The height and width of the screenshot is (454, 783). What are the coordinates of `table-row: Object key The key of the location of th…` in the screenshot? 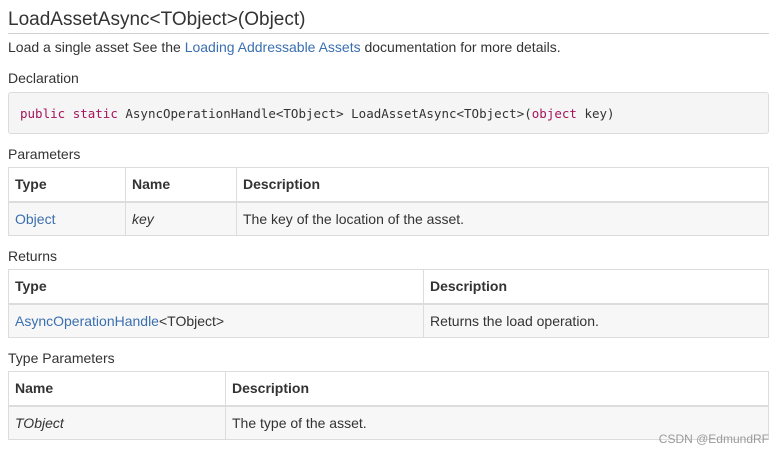 It's located at (388, 218).